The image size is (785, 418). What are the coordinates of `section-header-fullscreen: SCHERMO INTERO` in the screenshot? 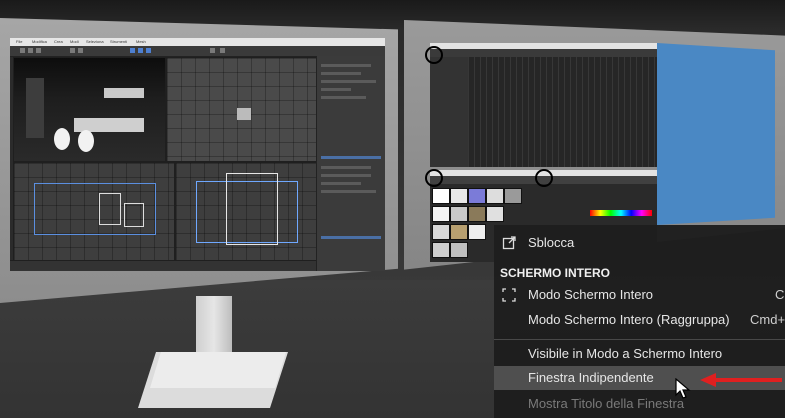 It's located at (555, 273).